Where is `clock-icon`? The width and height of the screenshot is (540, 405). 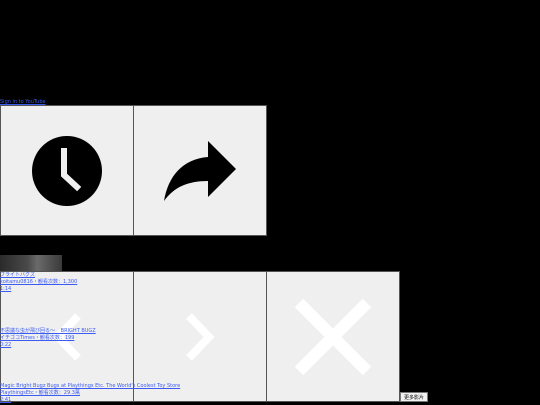 clock-icon is located at coordinates (67, 170).